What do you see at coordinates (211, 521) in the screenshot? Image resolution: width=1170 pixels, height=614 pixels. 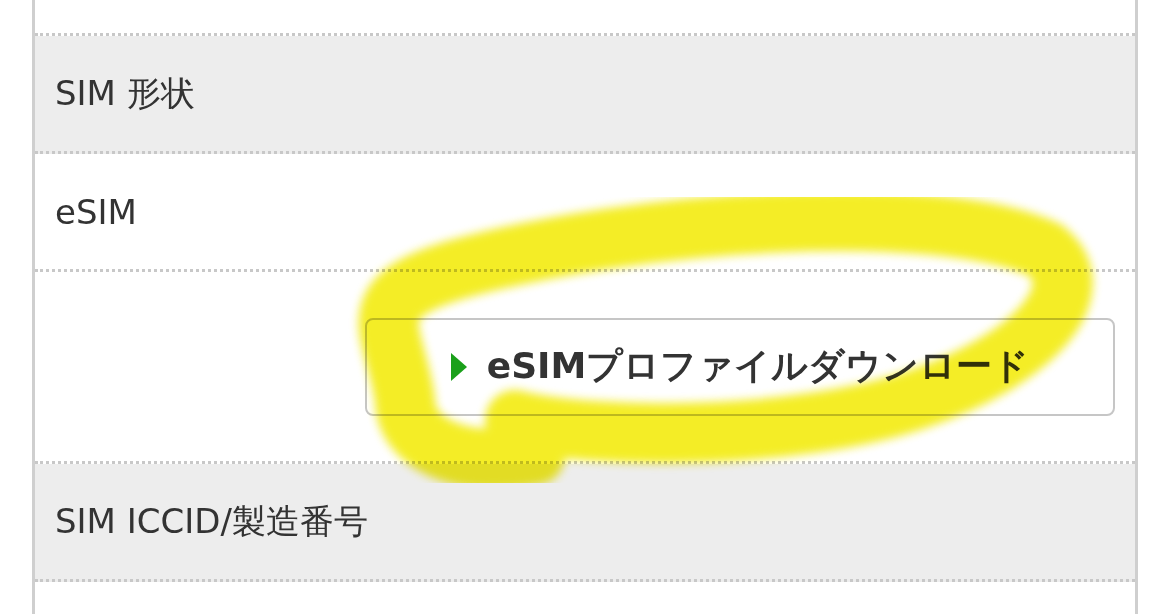 I see `section-heading: SIM ICCID/製造番号` at bounding box center [211, 521].